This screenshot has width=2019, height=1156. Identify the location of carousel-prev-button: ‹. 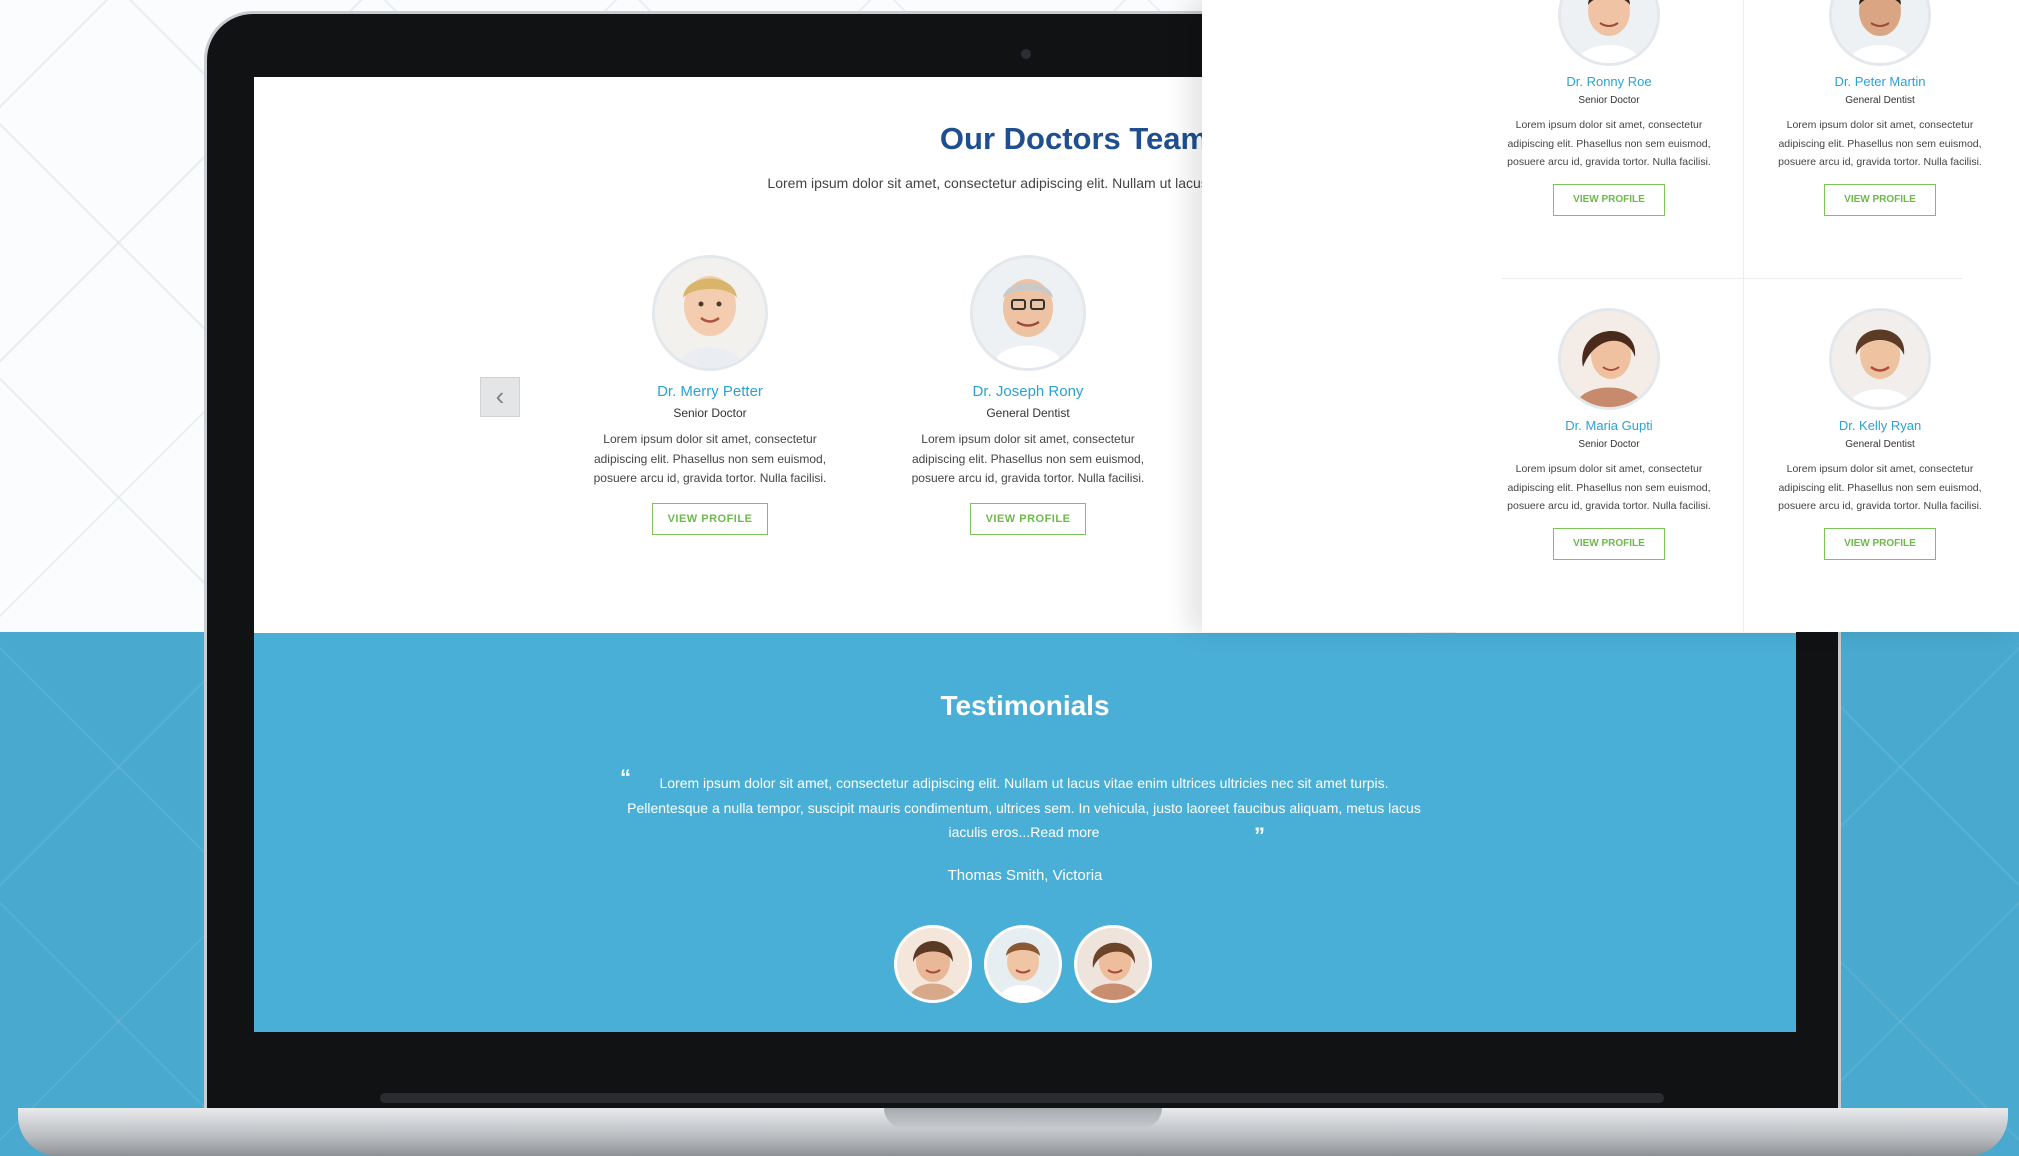
(500, 397).